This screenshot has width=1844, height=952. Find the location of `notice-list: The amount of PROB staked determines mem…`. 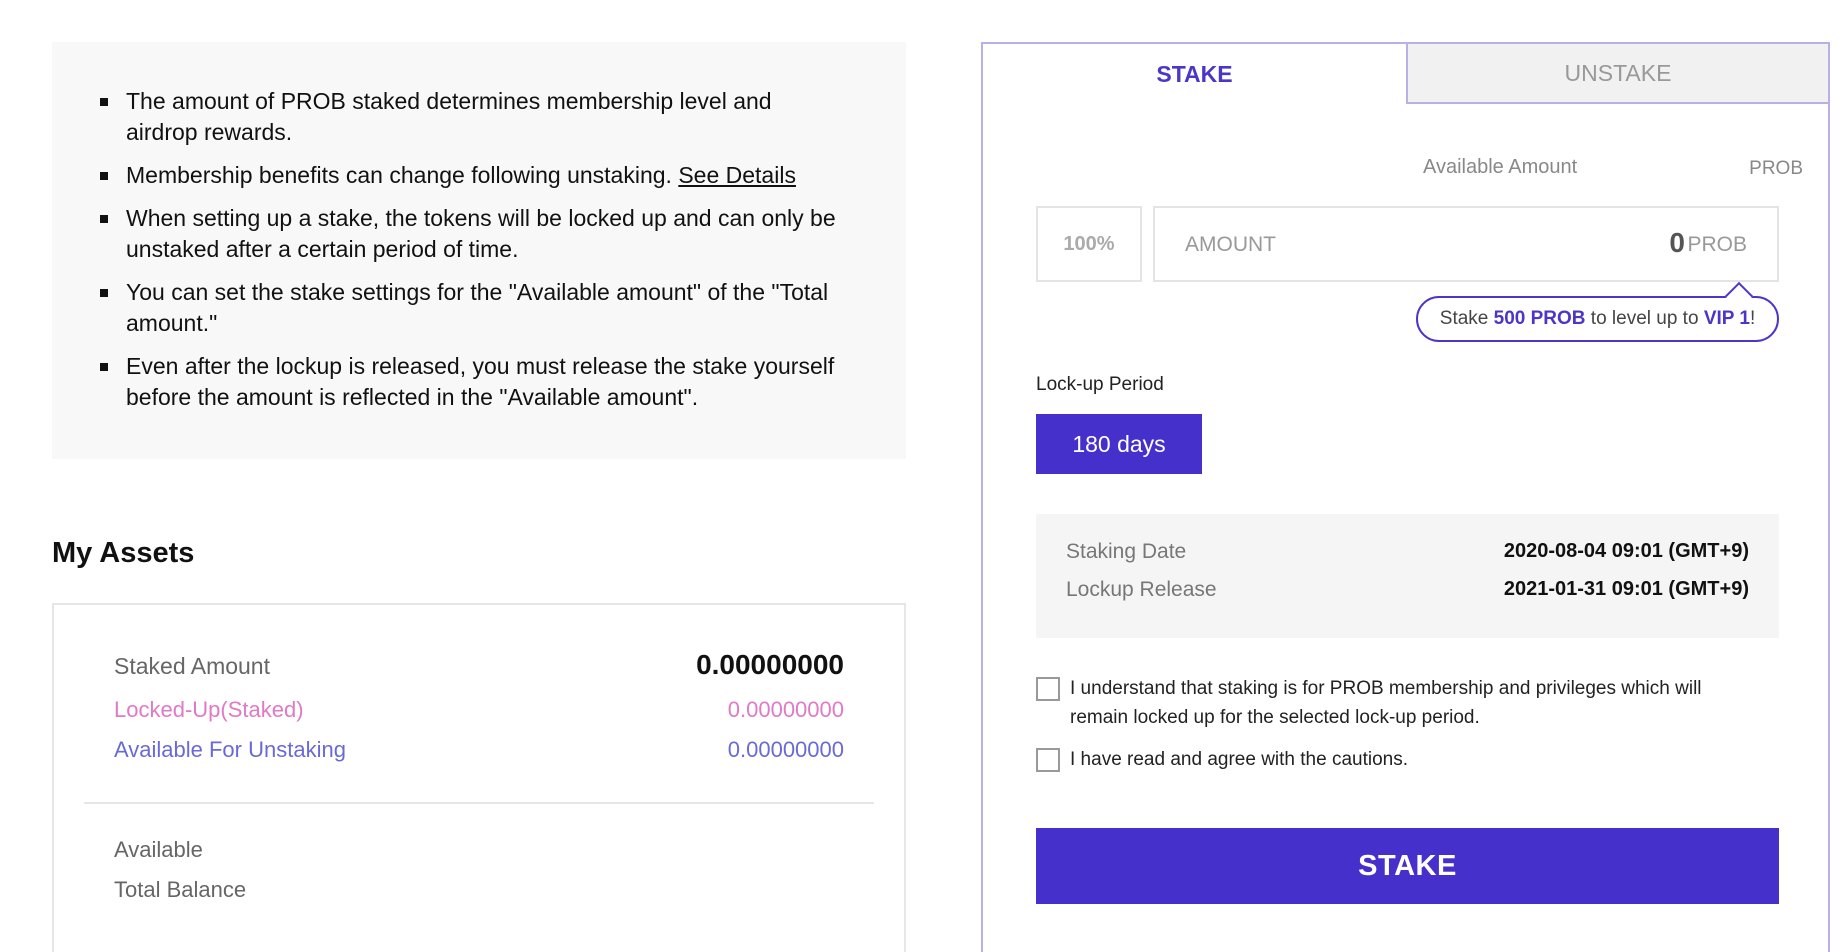

notice-list: The amount of PROB staked determines mem… is located at coordinates (473, 249).